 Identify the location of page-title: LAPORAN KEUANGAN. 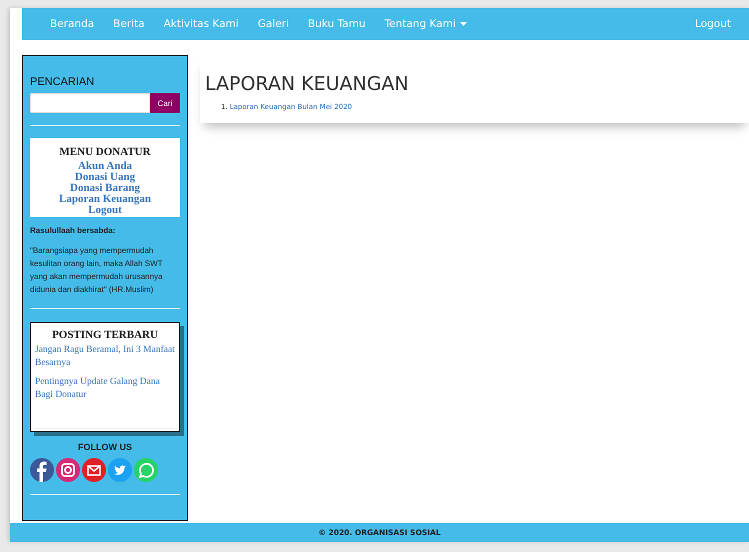
(307, 84).